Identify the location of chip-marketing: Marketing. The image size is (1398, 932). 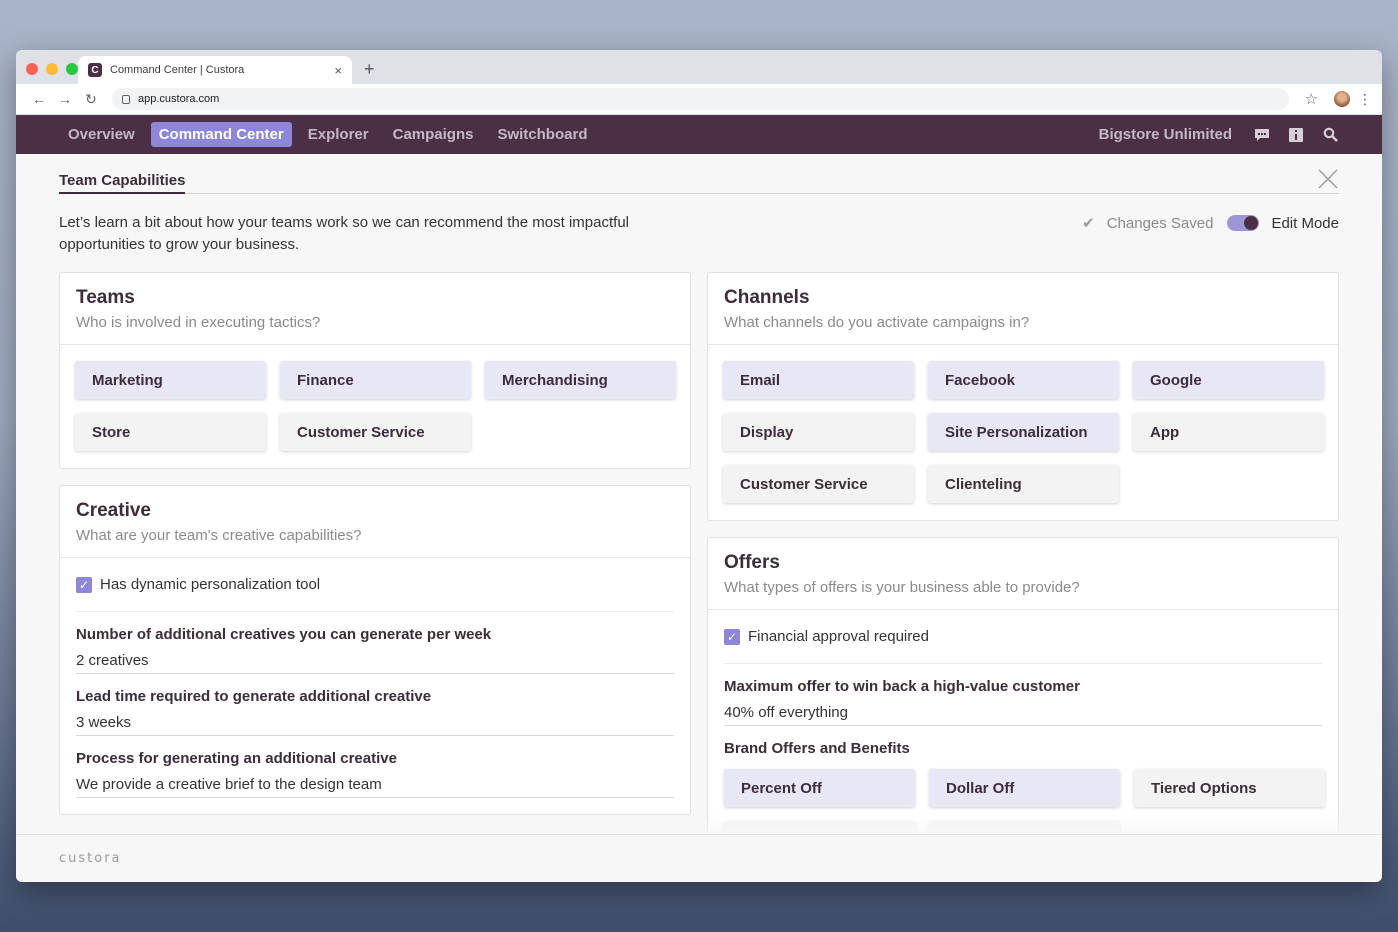
(170, 380).